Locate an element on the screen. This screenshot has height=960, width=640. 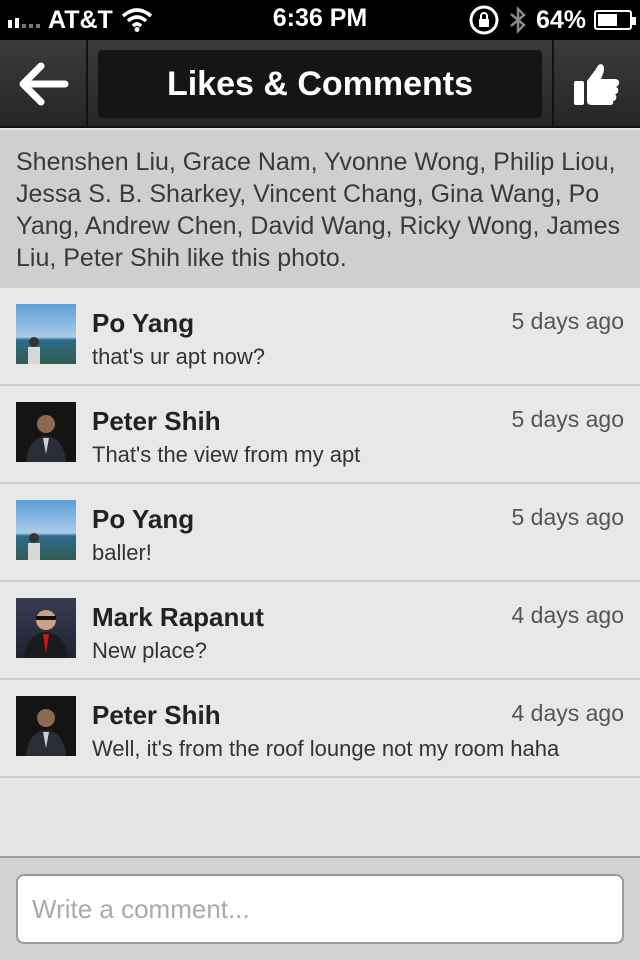
status-right: 64% is located at coordinates (552, 20).